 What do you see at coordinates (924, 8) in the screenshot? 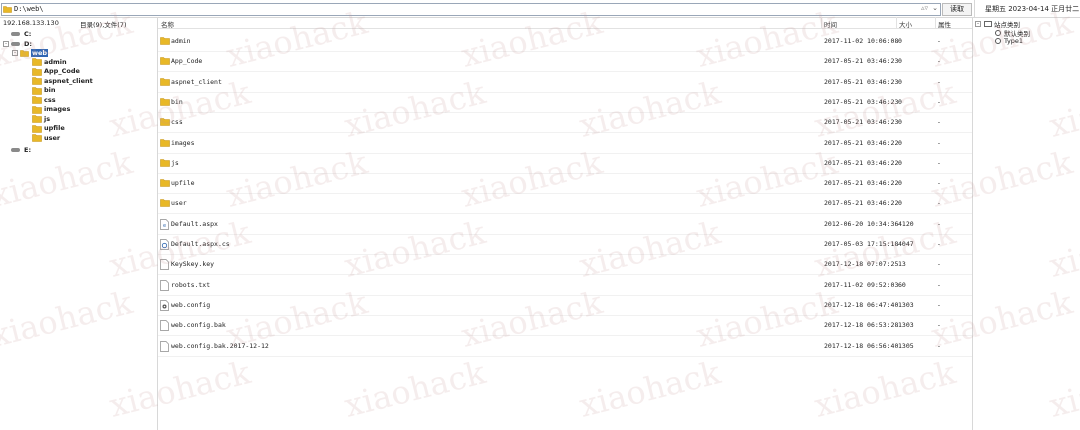
I see `clear-icon: ▵▿` at bounding box center [924, 8].